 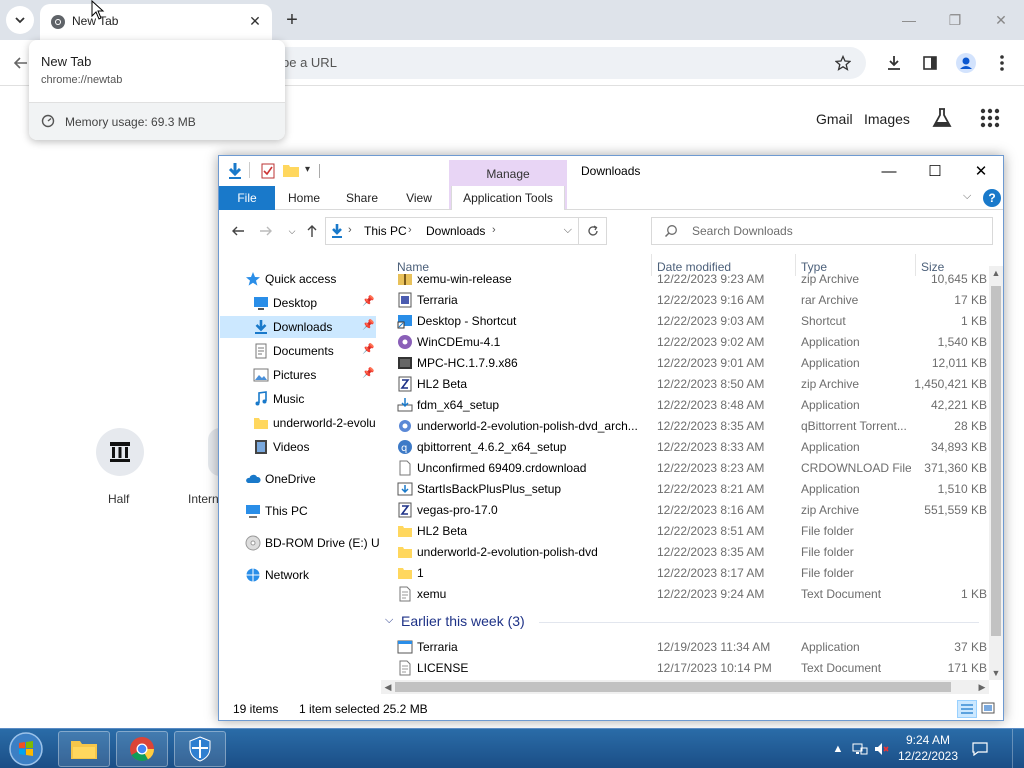 I want to click on side-panel-button, so click(x=930, y=63).